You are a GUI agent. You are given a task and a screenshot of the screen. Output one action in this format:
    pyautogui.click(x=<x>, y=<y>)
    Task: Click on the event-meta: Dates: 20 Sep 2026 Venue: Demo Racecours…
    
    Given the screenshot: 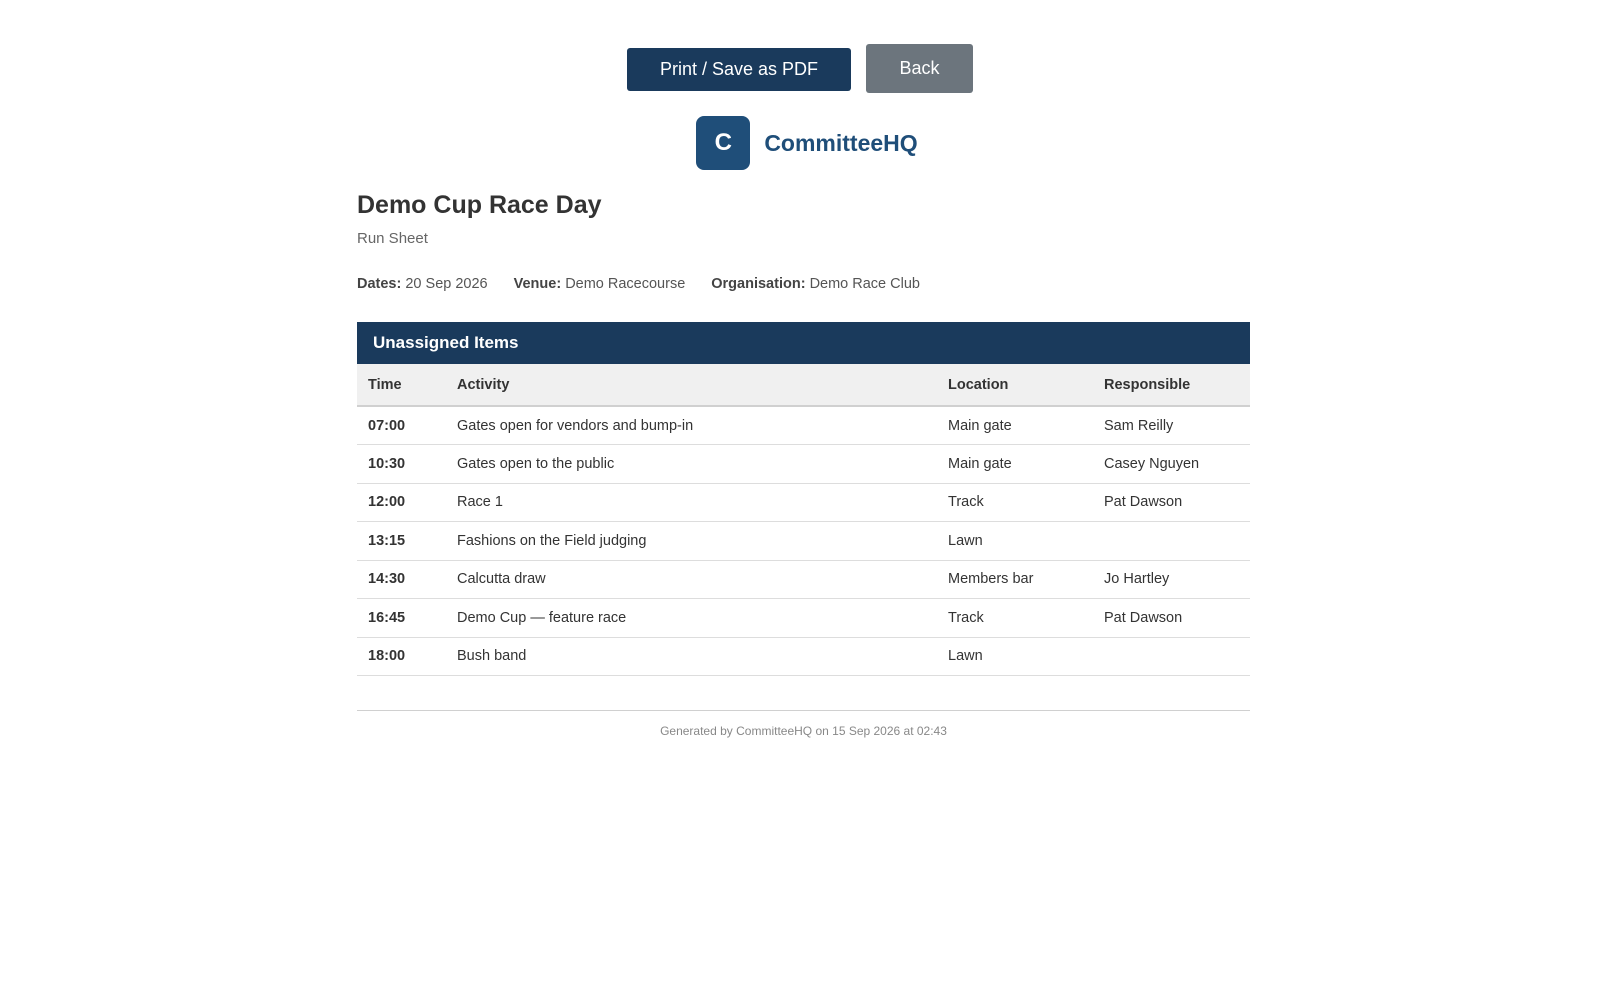 What is the action you would take?
    pyautogui.click(x=803, y=284)
    